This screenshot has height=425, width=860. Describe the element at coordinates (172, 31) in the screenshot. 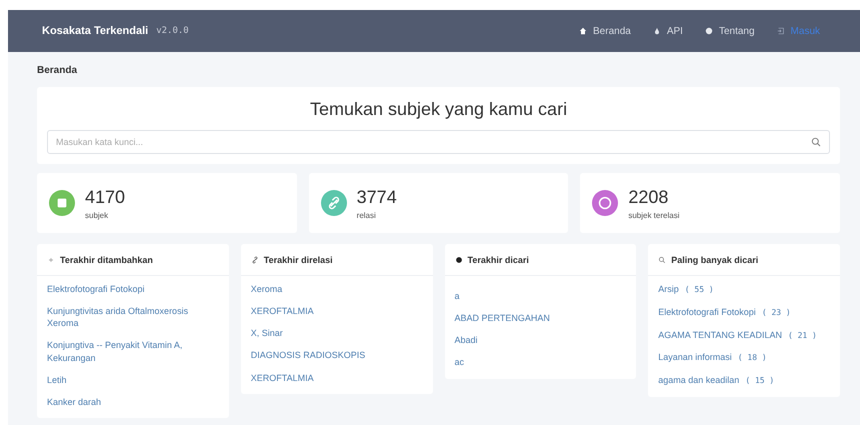

I see `version-label: v2.0.0` at that location.